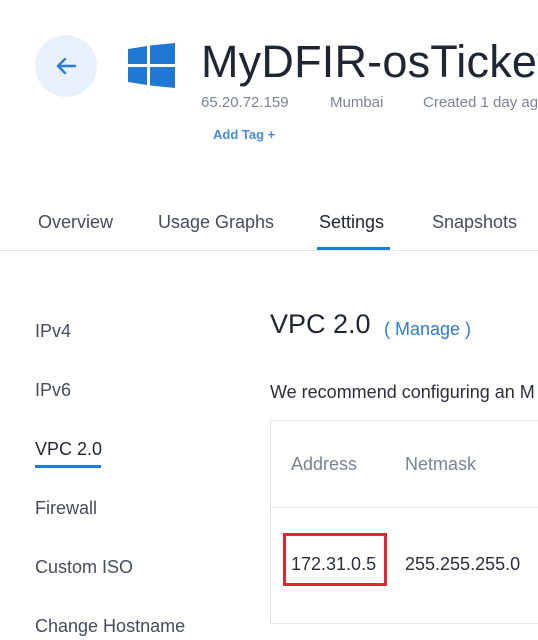  I want to click on tab-bar: Overview Usage Graphs Settings Snapshots, so click(269, 223).